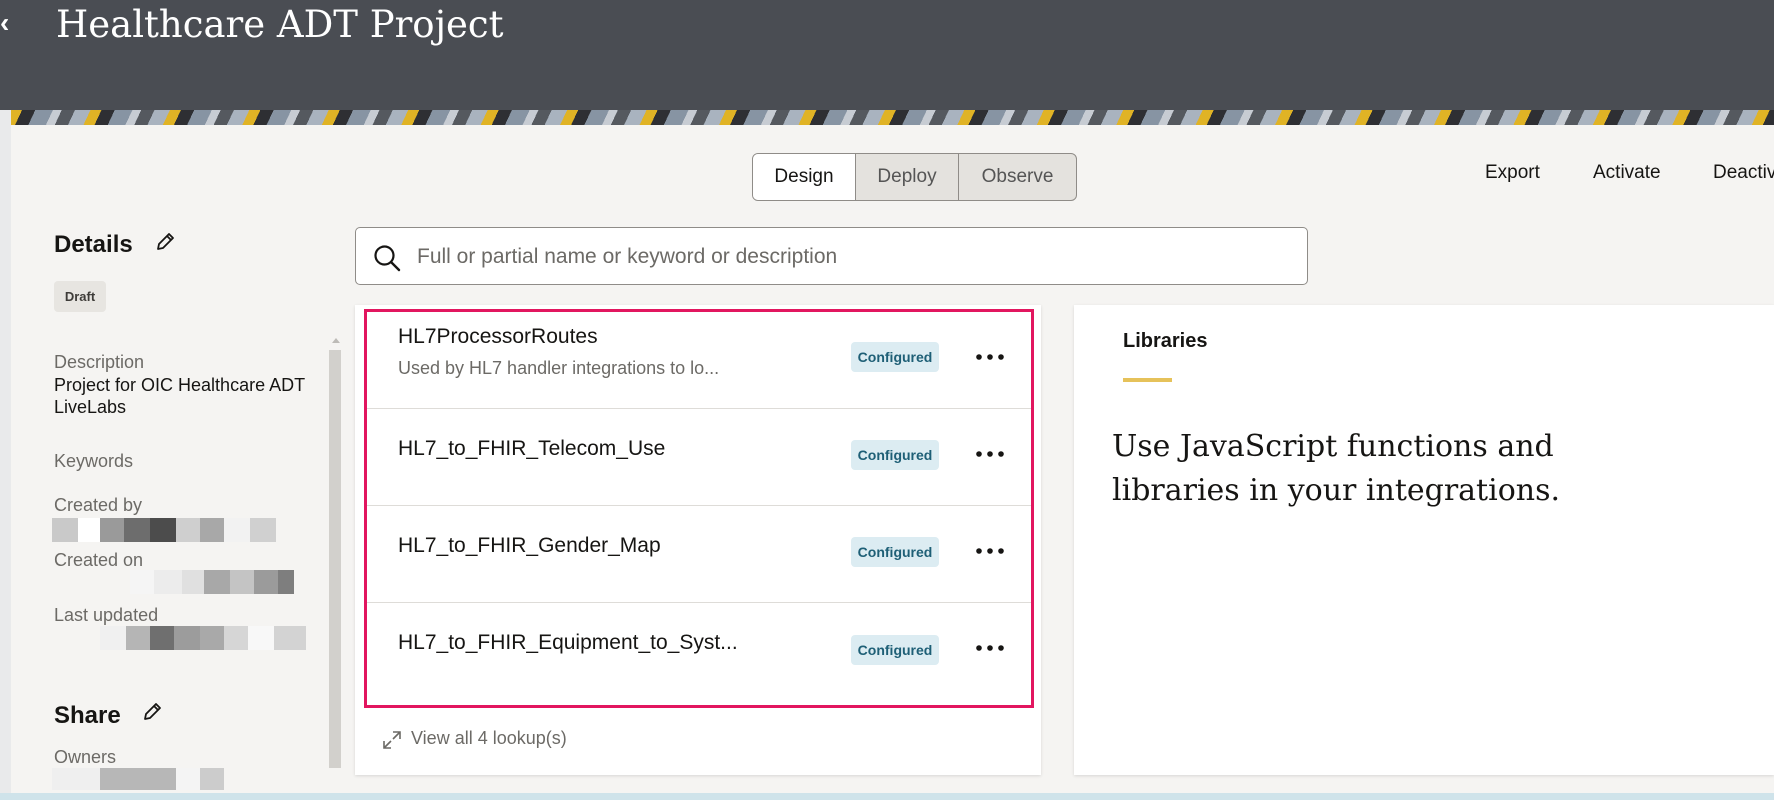  I want to click on expand-icon, so click(392, 740).